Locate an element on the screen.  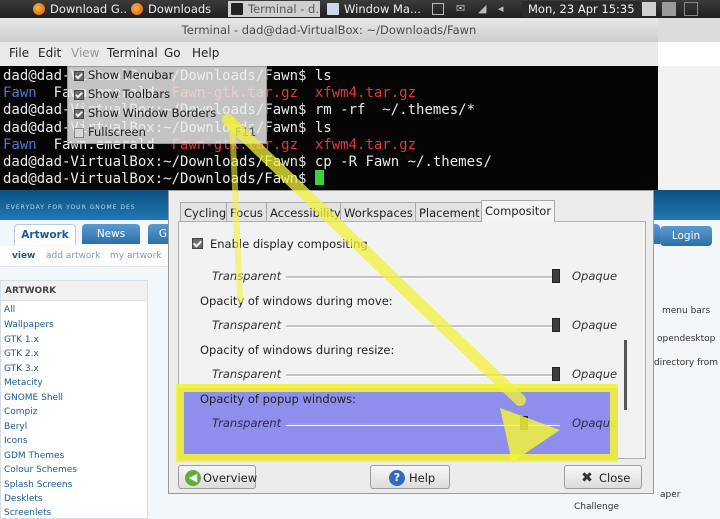
fullscreen-shortcut: F11 is located at coordinates (246, 132).